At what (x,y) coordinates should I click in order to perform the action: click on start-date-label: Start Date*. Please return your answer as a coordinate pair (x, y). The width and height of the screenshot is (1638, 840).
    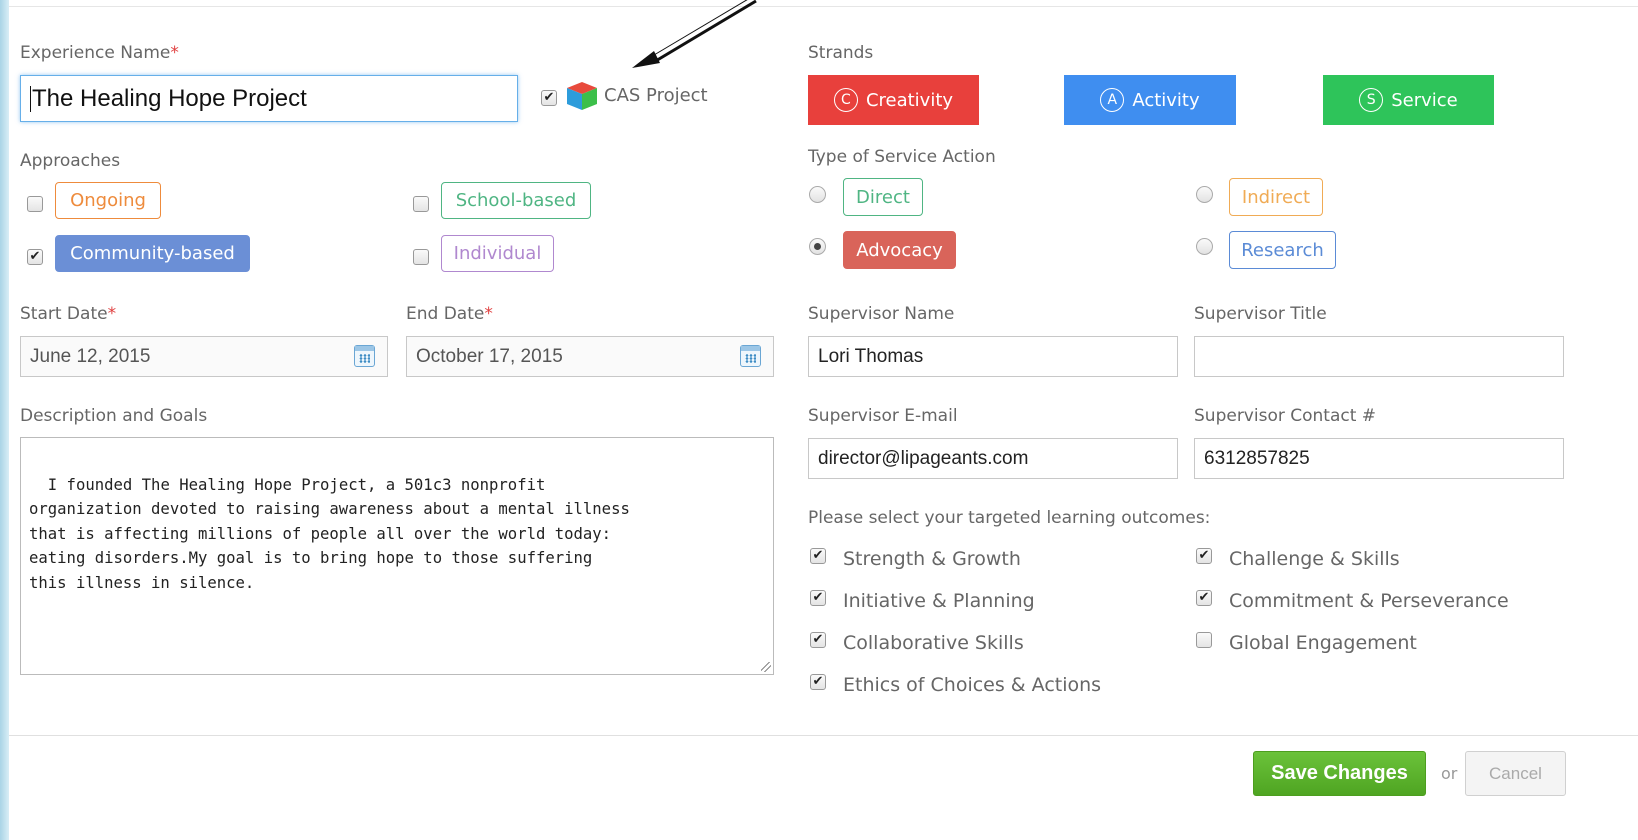
    Looking at the image, I should click on (68, 314).